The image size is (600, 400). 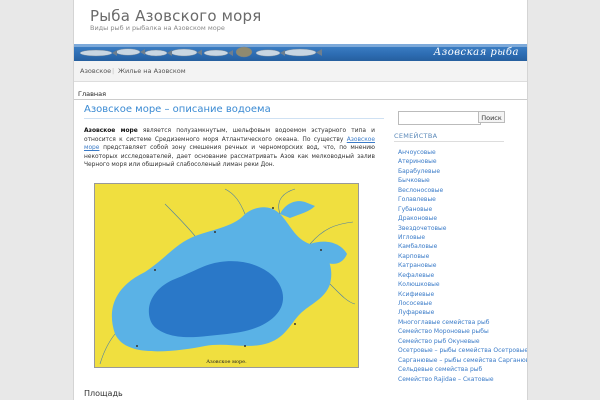 I want to click on category-link: Игловые, so click(x=462, y=237).